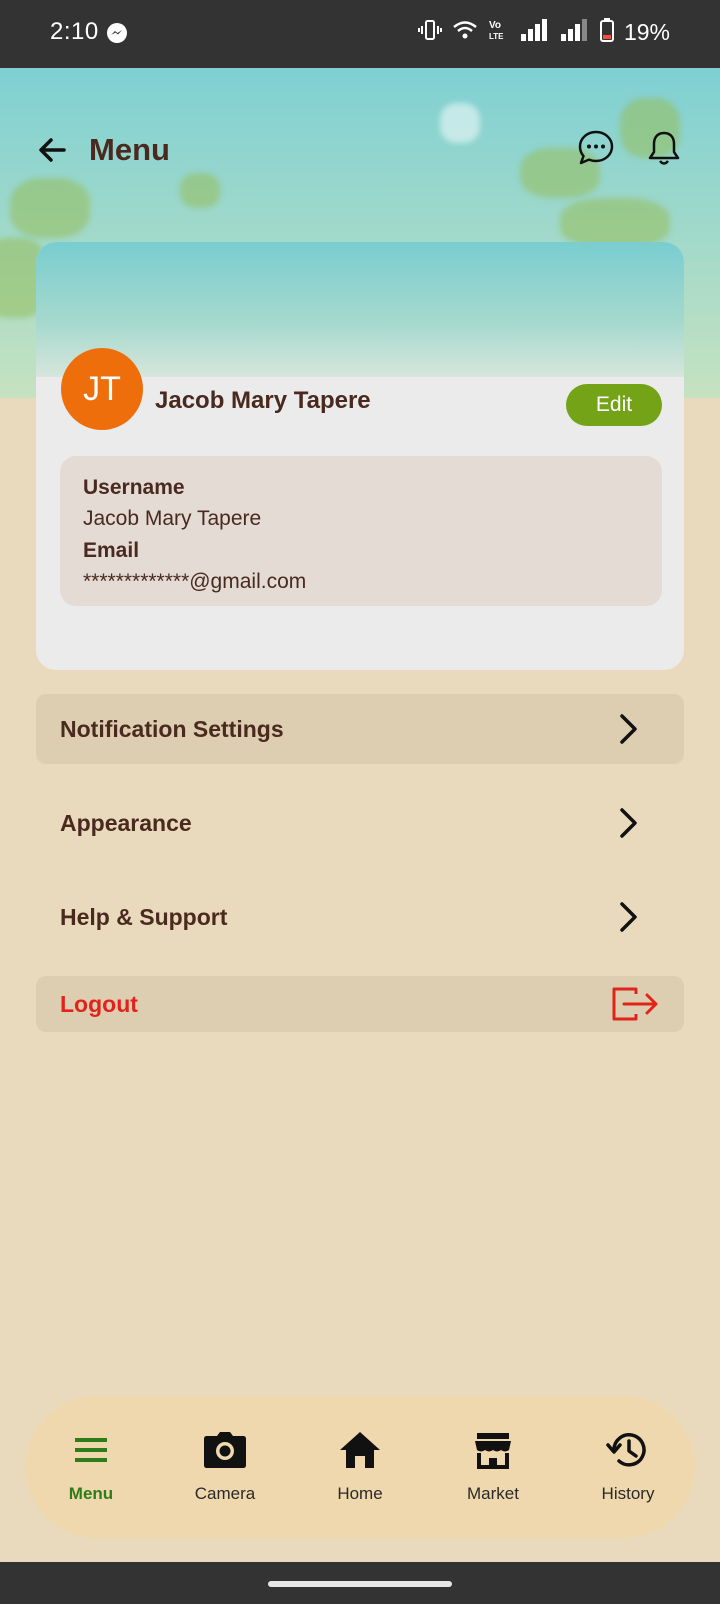 Image resolution: width=720 pixels, height=1604 pixels. Describe the element at coordinates (102, 389) in the screenshot. I see `avatar: JT` at that location.